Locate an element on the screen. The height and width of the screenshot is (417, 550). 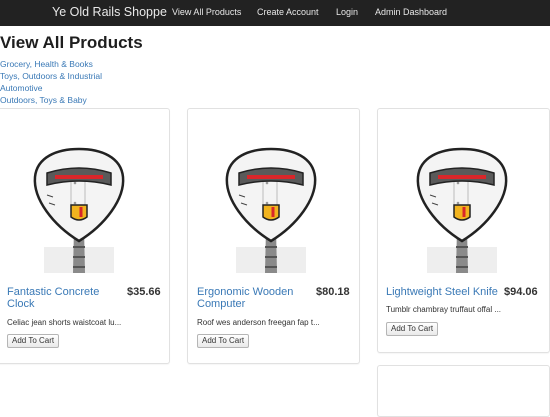
product-name-link: Lightweight Steel Knife is located at coordinates (448, 292).